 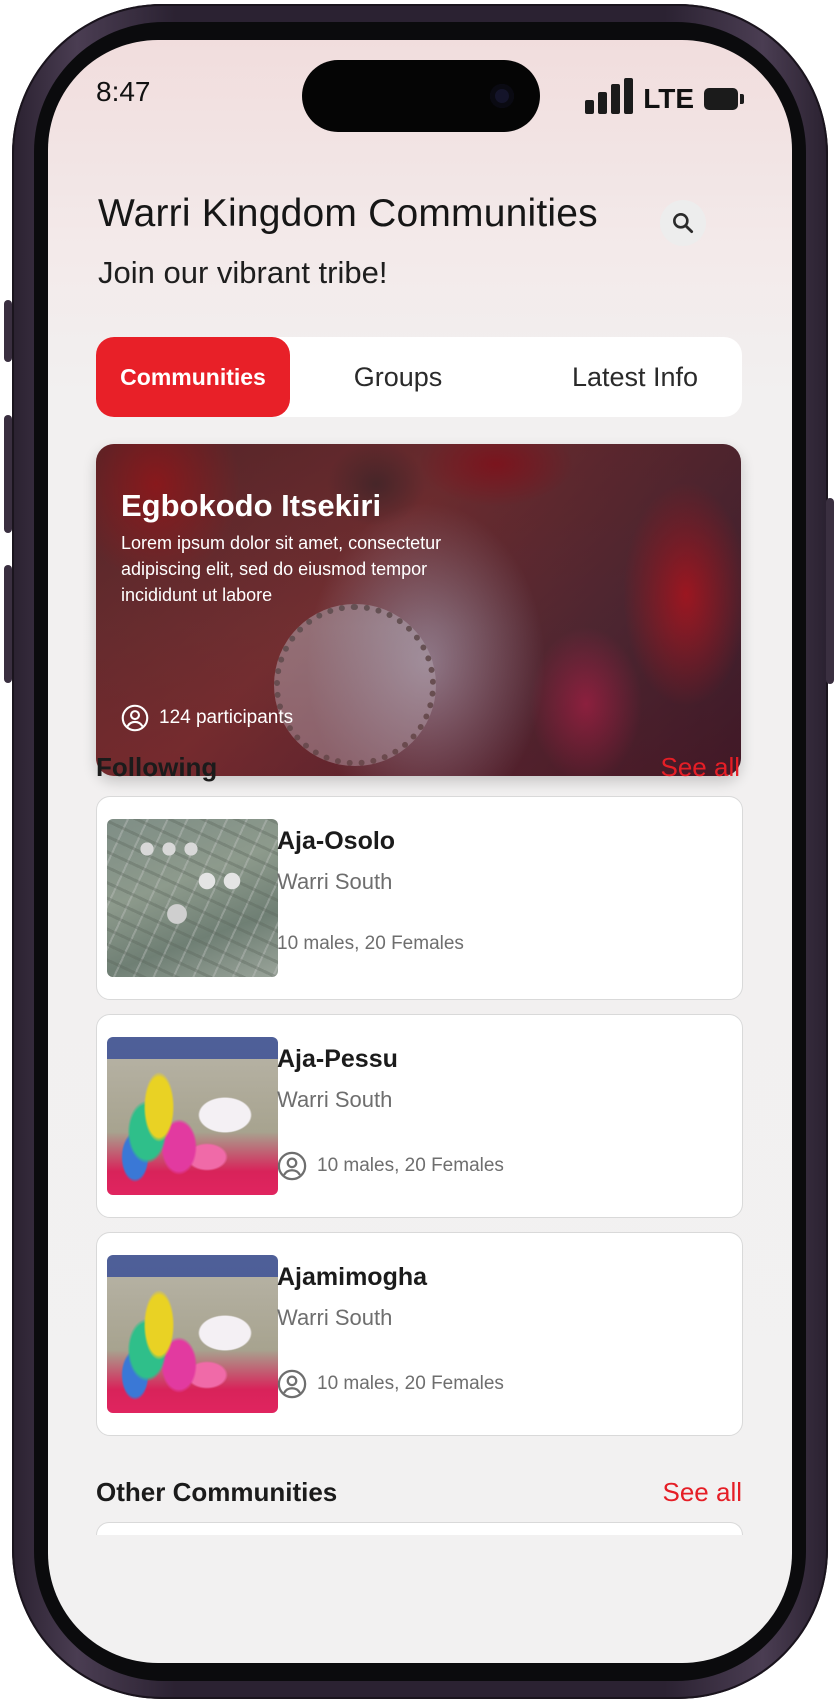 What do you see at coordinates (724, 99) in the screenshot?
I see `battery-icon` at bounding box center [724, 99].